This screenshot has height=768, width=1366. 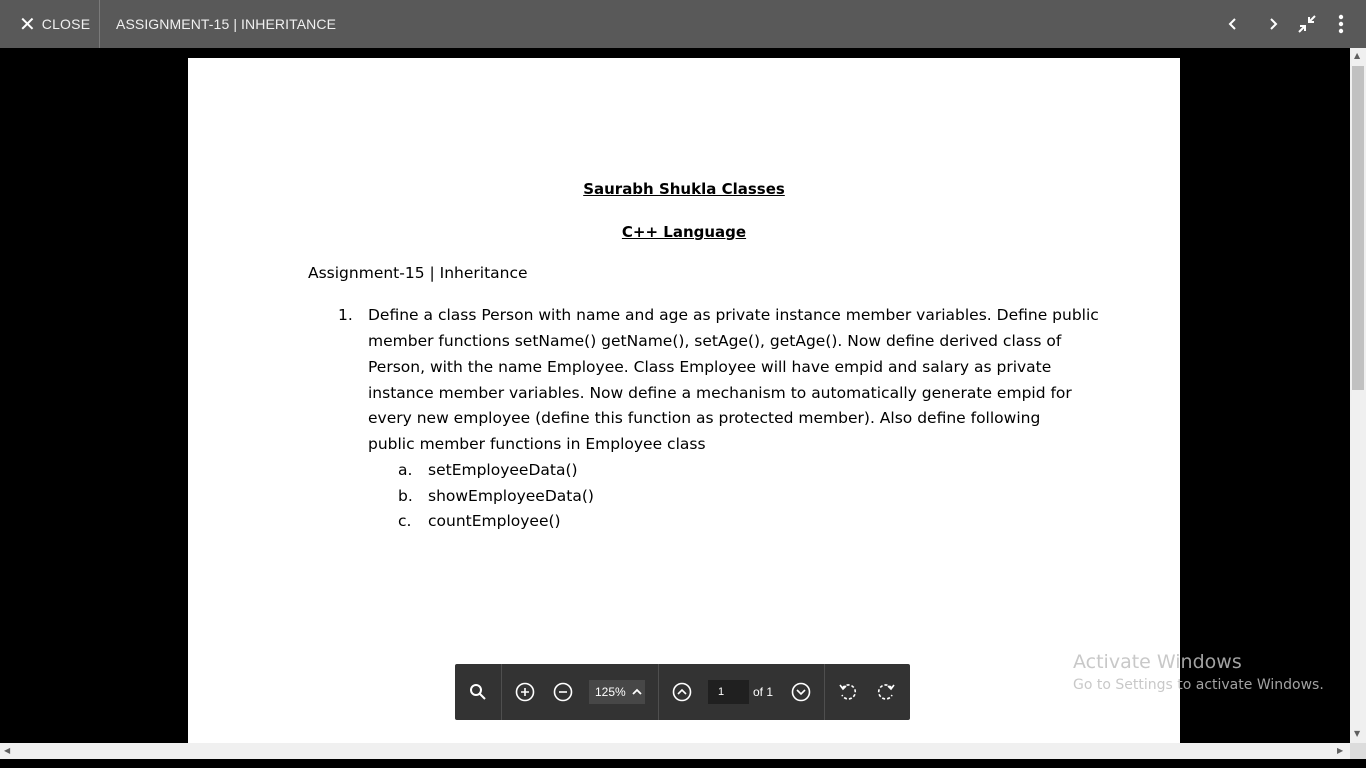 I want to click on exit-fullscreen-button, so click(x=1307, y=24).